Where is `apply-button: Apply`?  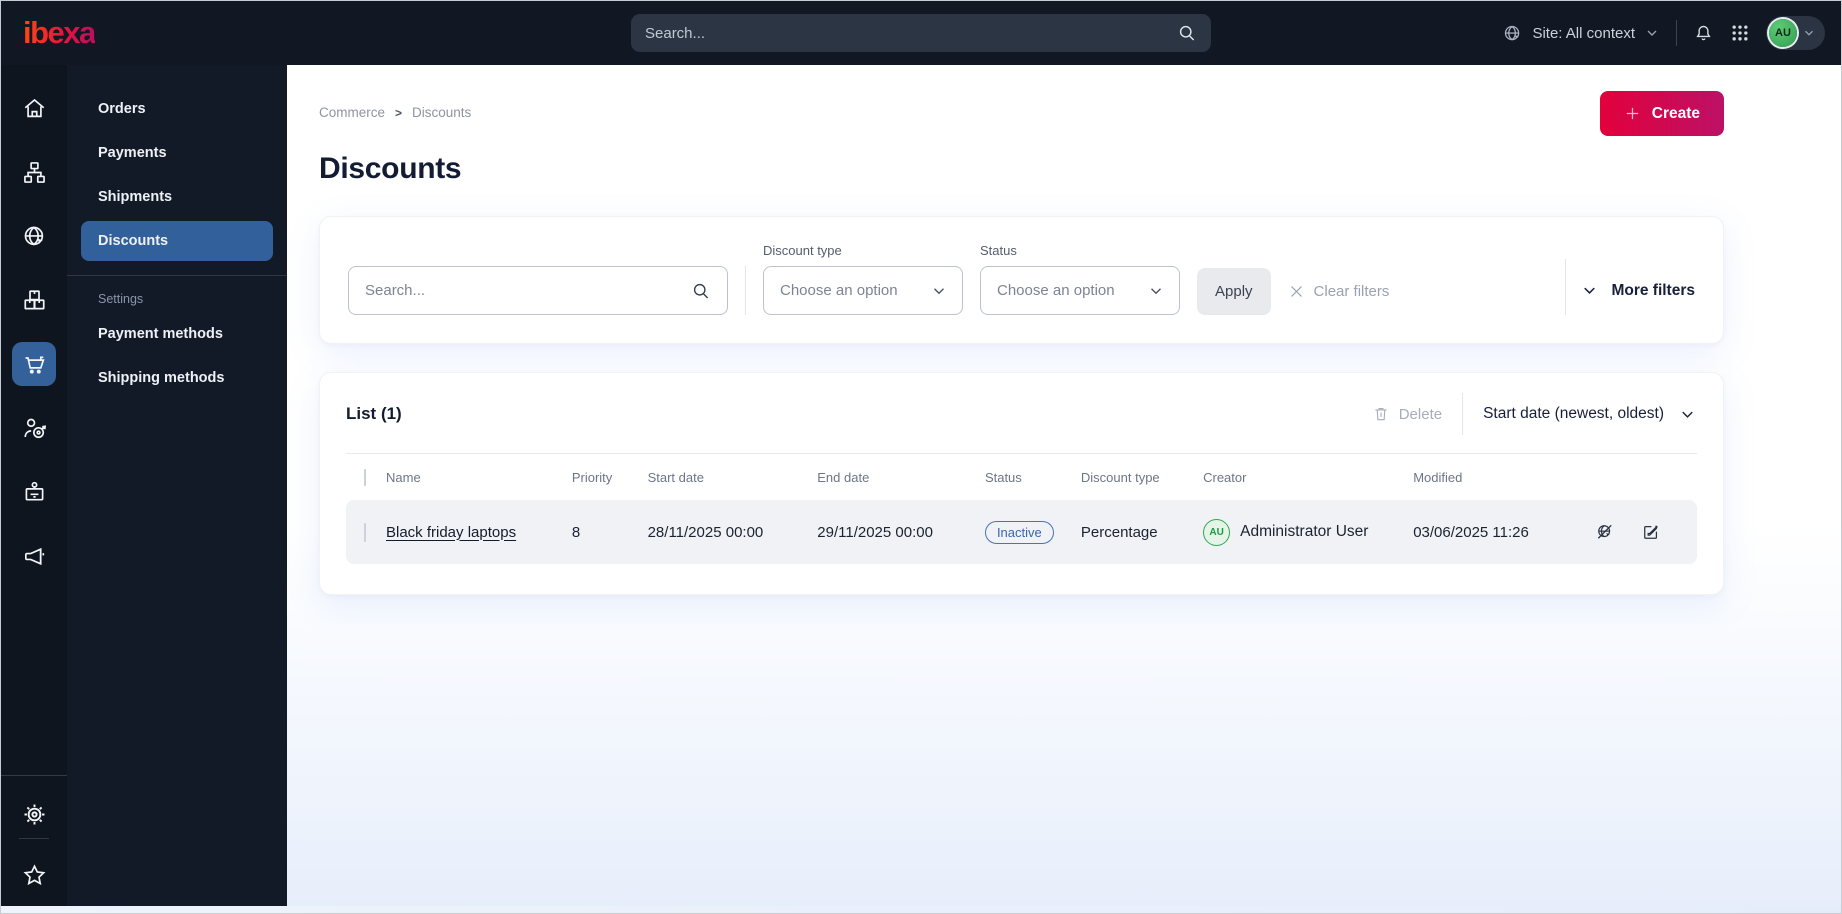 apply-button: Apply is located at coordinates (1234, 291).